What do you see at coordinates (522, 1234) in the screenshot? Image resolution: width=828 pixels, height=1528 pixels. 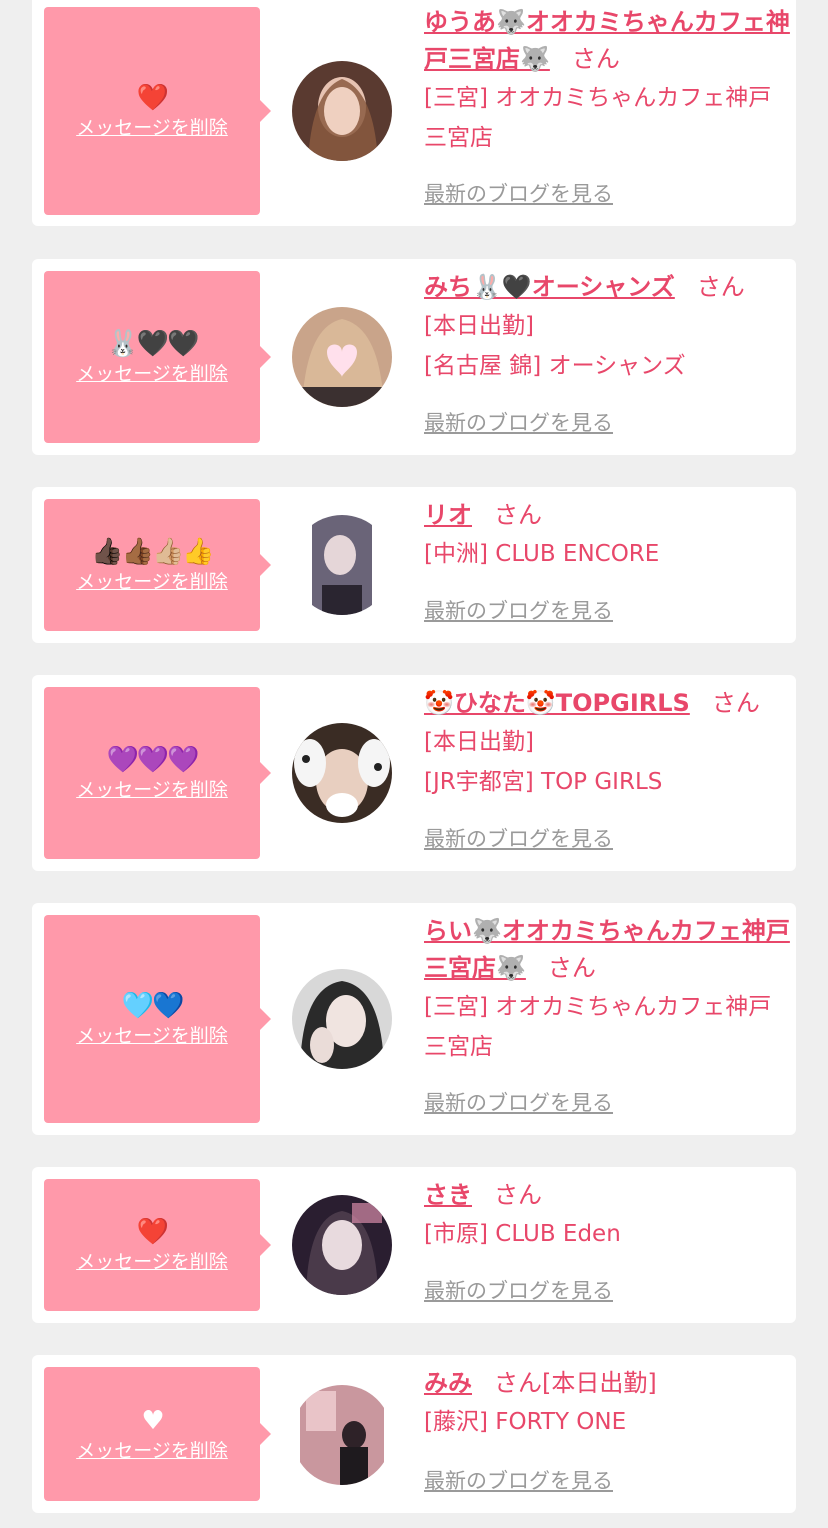 I see `shop-info: [市原] CLUB Eden` at bounding box center [522, 1234].